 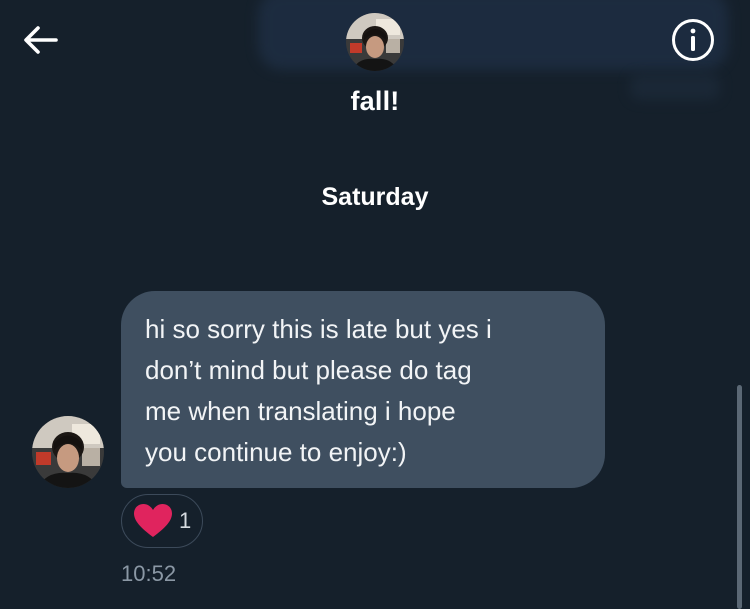 What do you see at coordinates (68, 452) in the screenshot?
I see `sender-avatar` at bounding box center [68, 452].